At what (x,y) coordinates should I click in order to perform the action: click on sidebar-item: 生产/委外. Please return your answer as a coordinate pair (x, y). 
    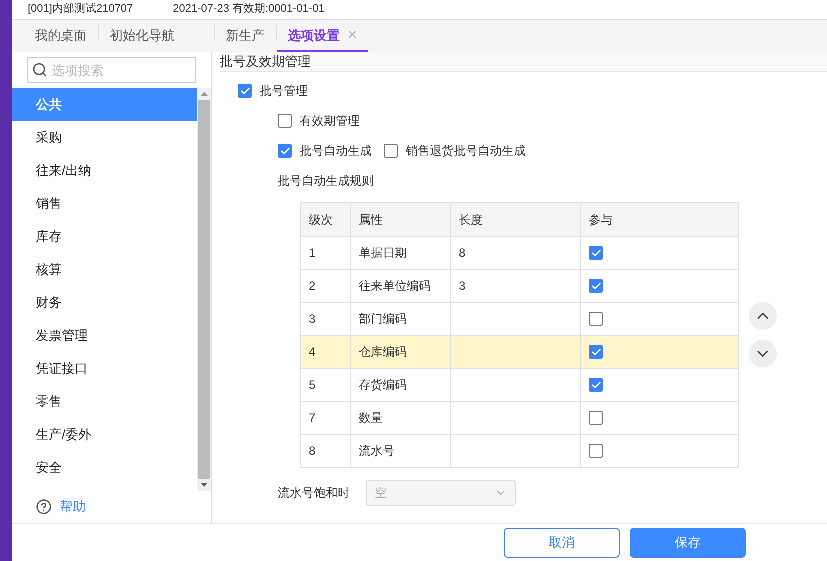
    Looking at the image, I should click on (104, 434).